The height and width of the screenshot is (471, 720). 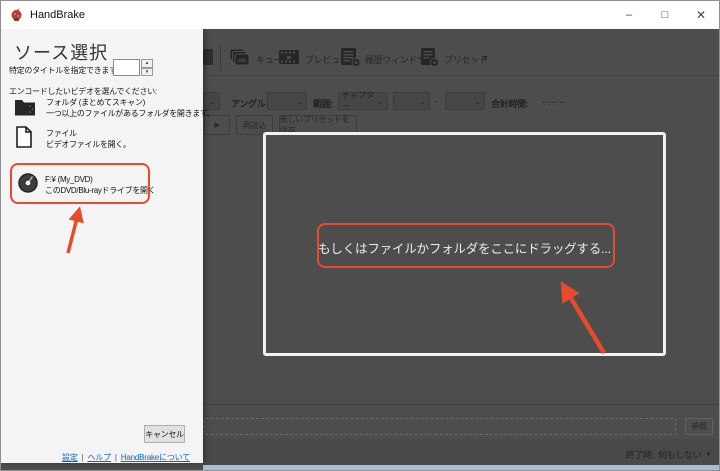 What do you see at coordinates (155, 457) in the screenshot?
I see `about-link: HandBrakeについて` at bounding box center [155, 457].